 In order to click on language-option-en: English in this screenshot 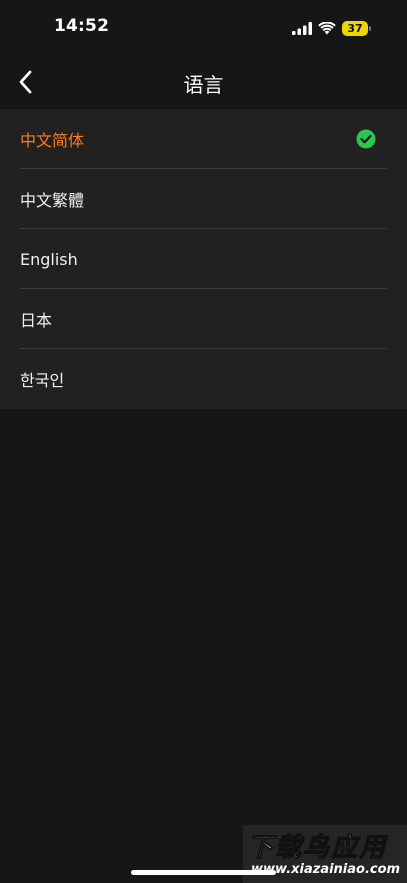, I will do `click(203, 259)`.